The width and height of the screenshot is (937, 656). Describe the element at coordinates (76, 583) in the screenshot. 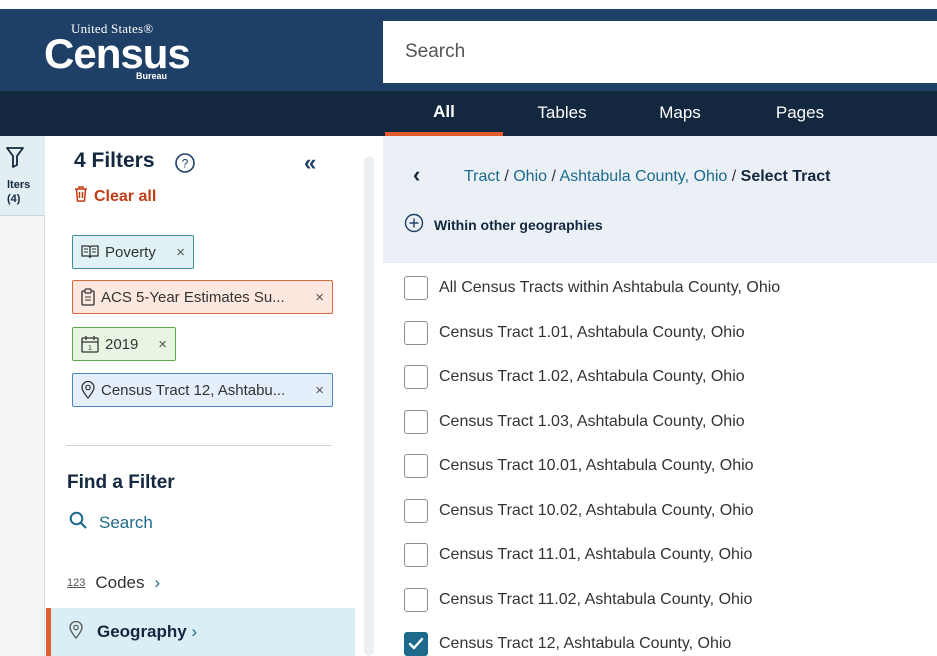

I see `codes-icon: 123` at that location.